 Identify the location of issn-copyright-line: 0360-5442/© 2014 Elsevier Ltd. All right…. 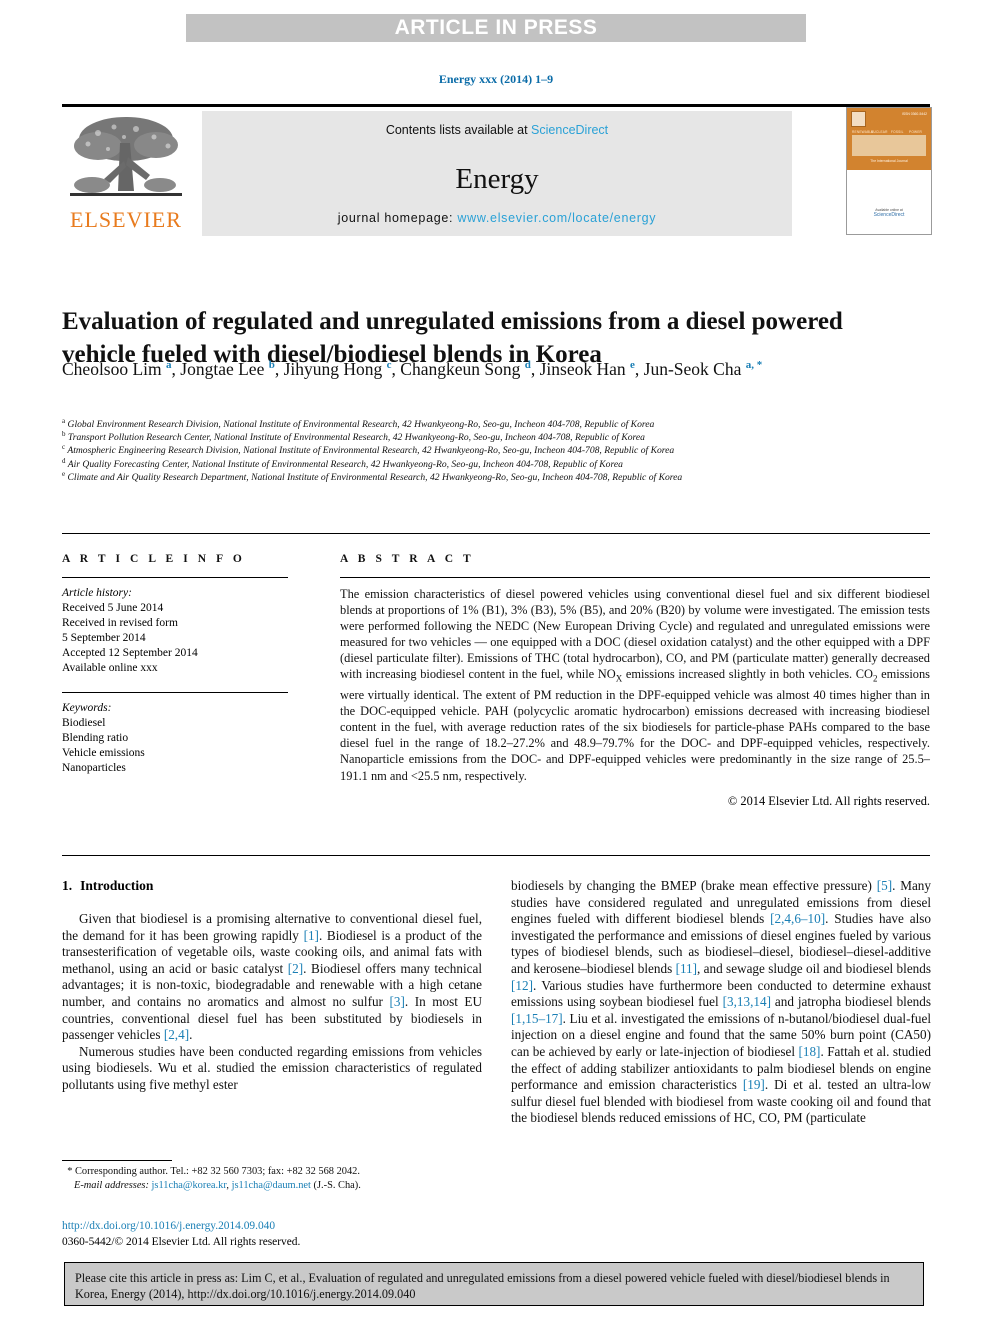
(181, 1241).